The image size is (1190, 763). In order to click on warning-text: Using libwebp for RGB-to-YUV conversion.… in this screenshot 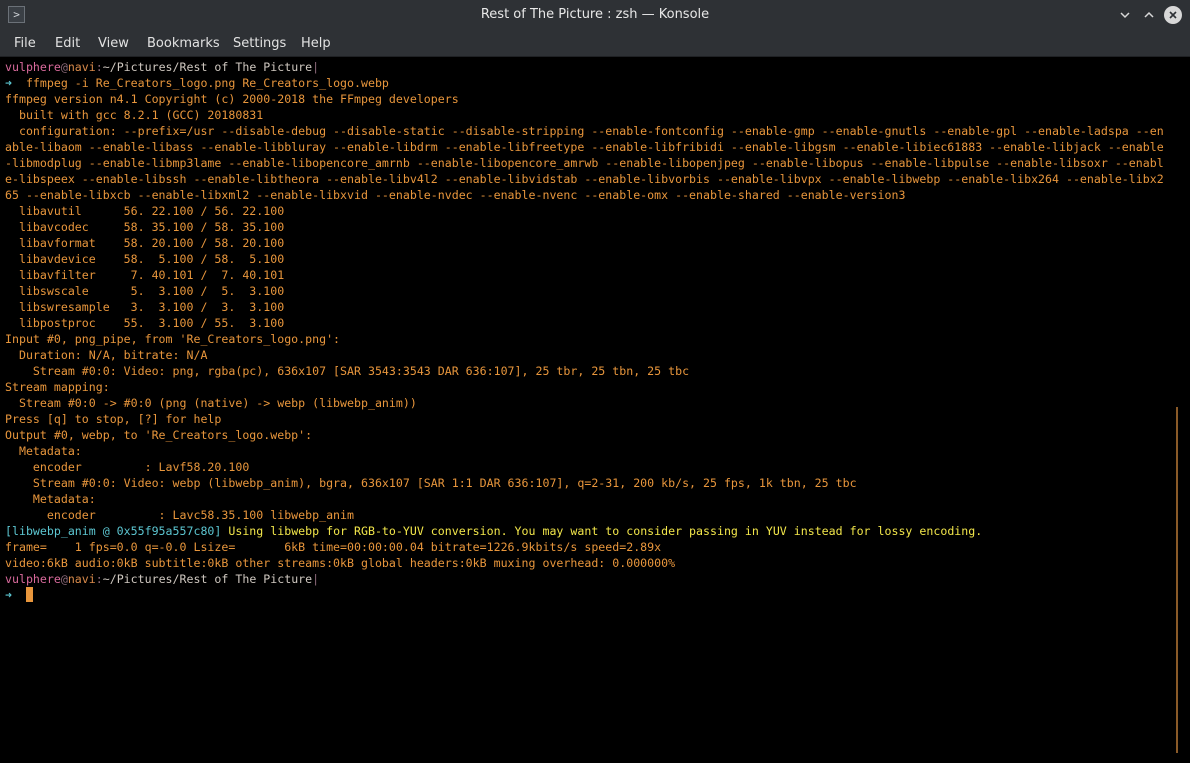, I will do `click(602, 531)`.